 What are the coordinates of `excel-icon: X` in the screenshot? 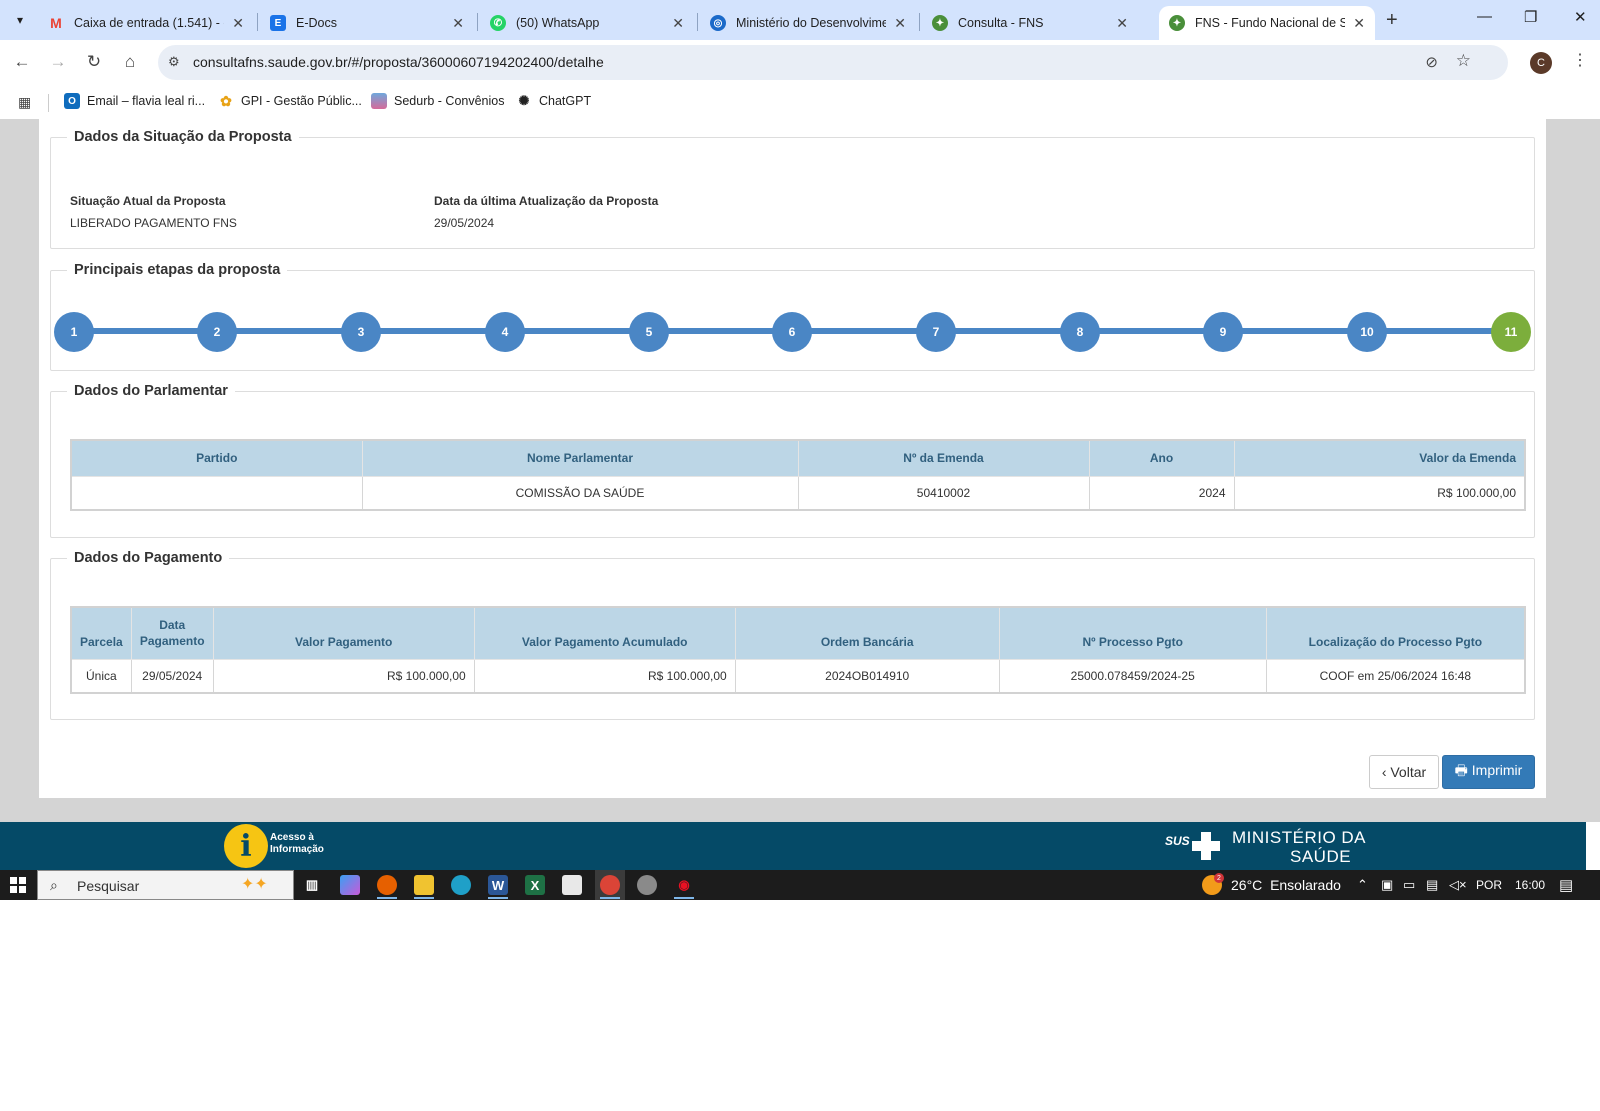 It's located at (535, 885).